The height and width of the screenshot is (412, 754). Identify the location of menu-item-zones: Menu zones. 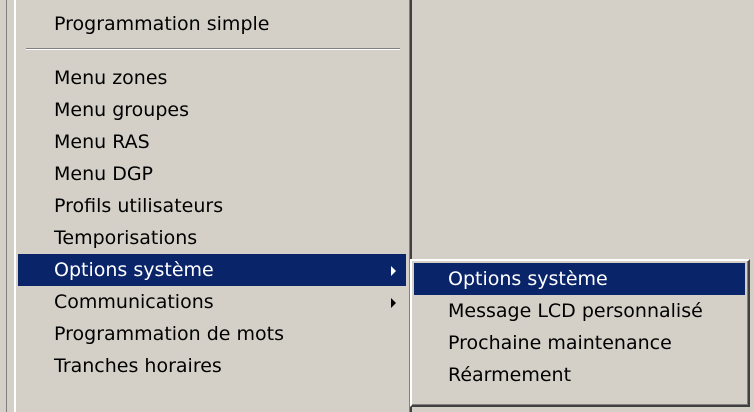
(212, 78).